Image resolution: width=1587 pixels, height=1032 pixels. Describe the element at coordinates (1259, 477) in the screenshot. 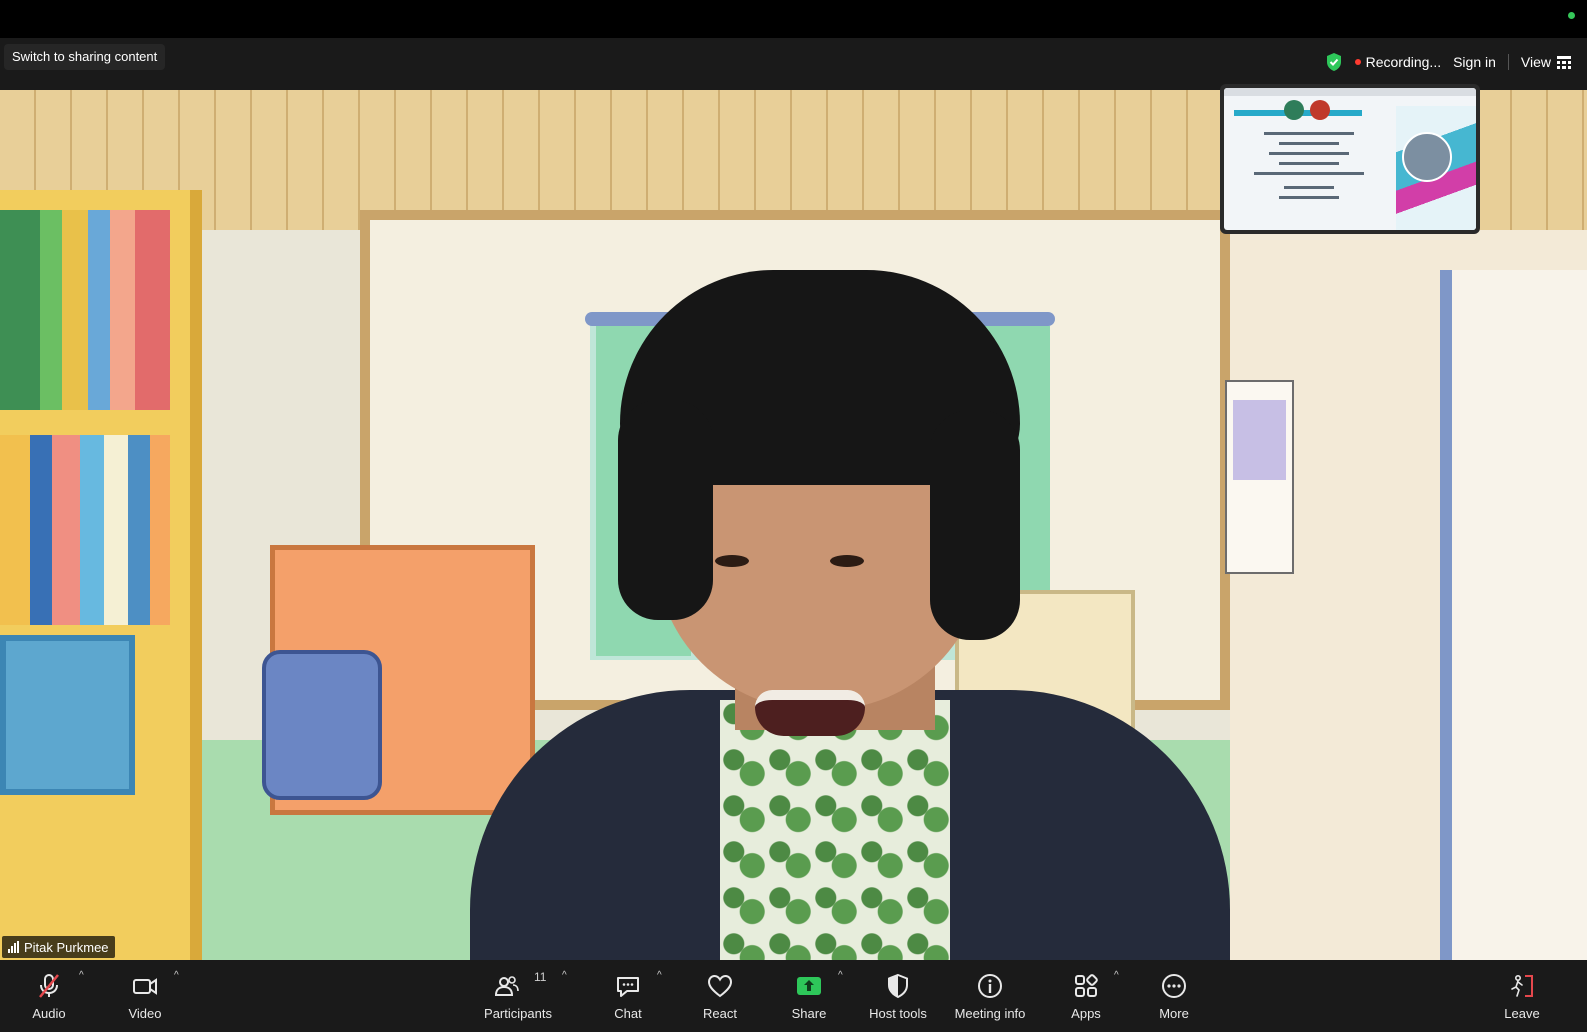

I see `background-calendar` at that location.